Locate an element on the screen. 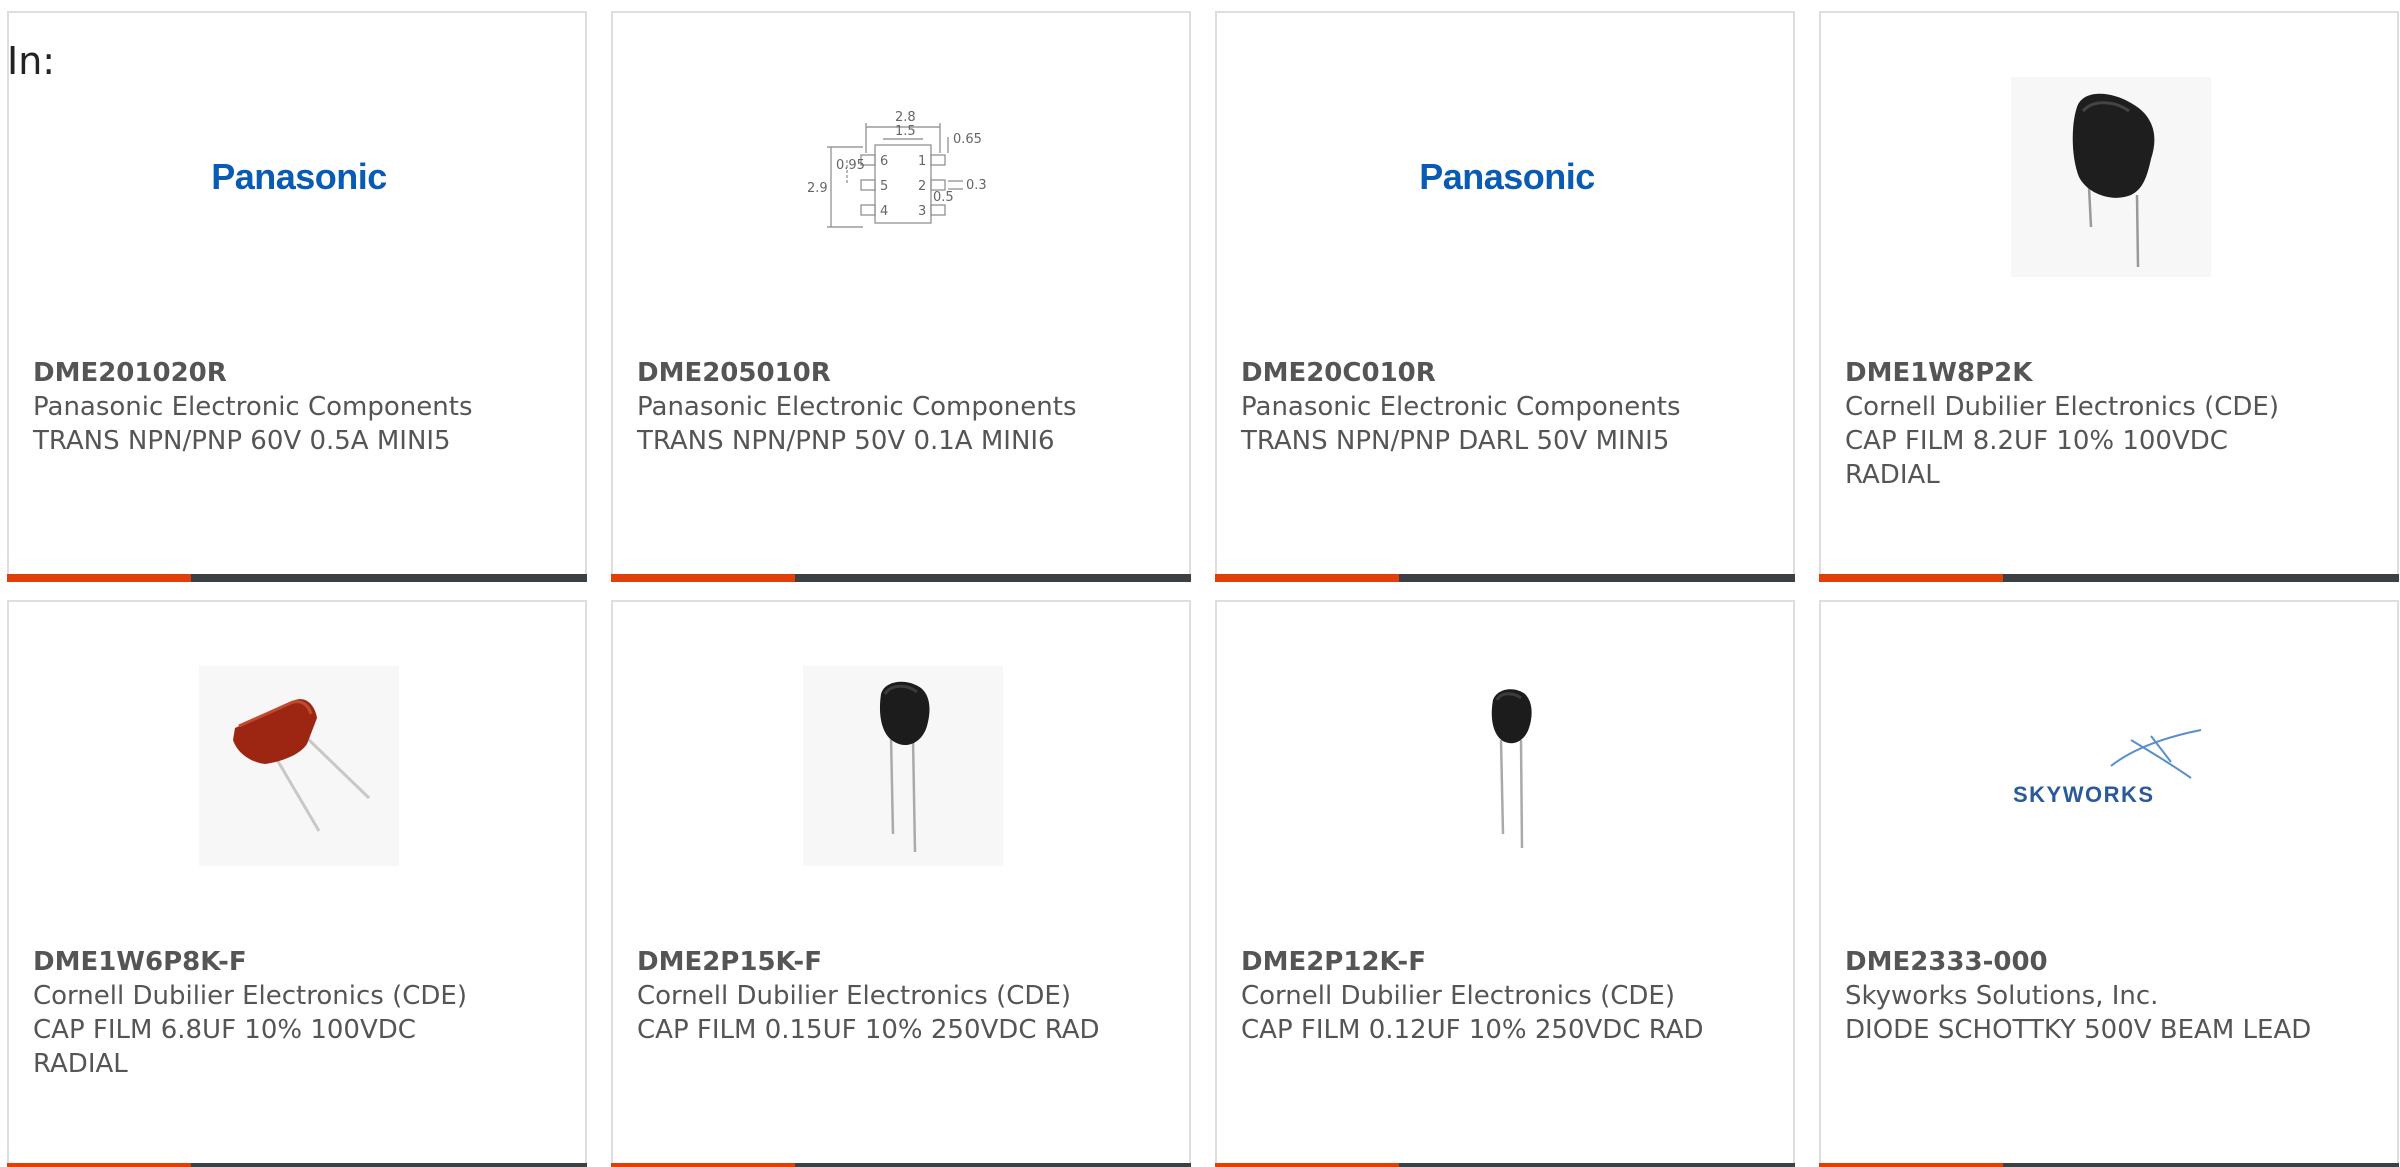  svg-text: 0.3 is located at coordinates (976, 185).